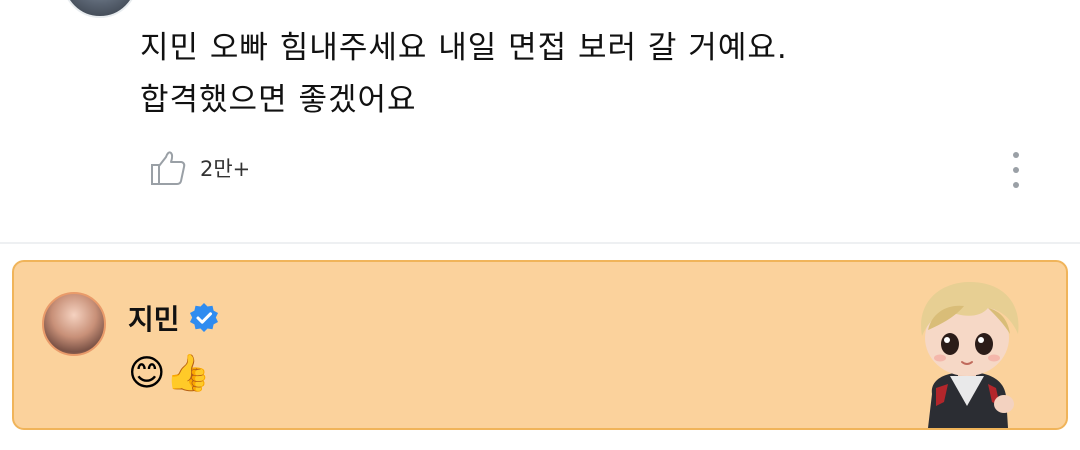 This screenshot has height=450, width=1080. What do you see at coordinates (1016, 170) in the screenshot?
I see `more-options-icon` at bounding box center [1016, 170].